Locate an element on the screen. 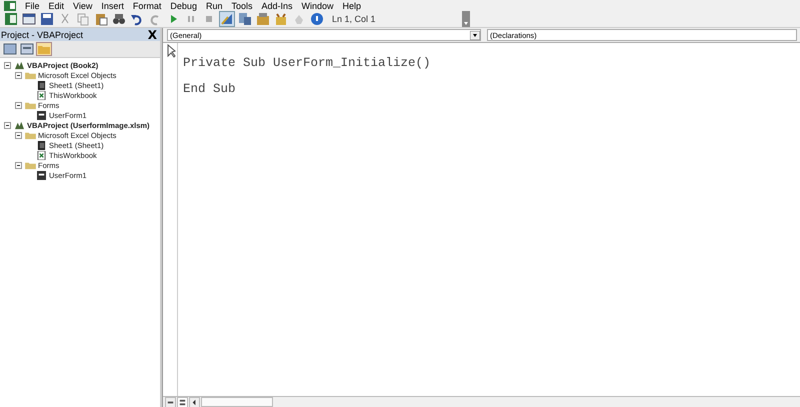  code-line: Private Sub UserForm_Initialize() is located at coordinates (307, 63).